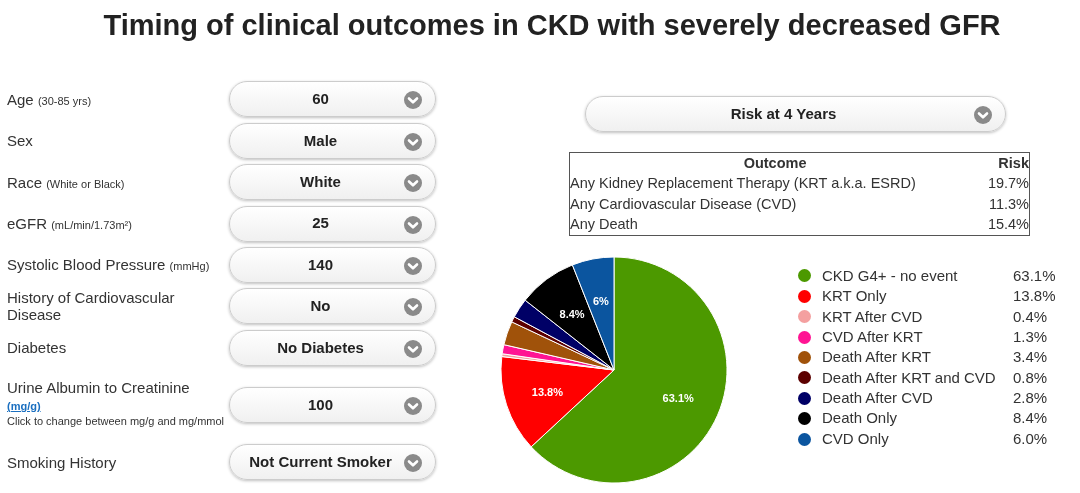 Image resolution: width=1080 pixels, height=493 pixels. I want to click on legend-value: 2.8%, so click(1030, 398).